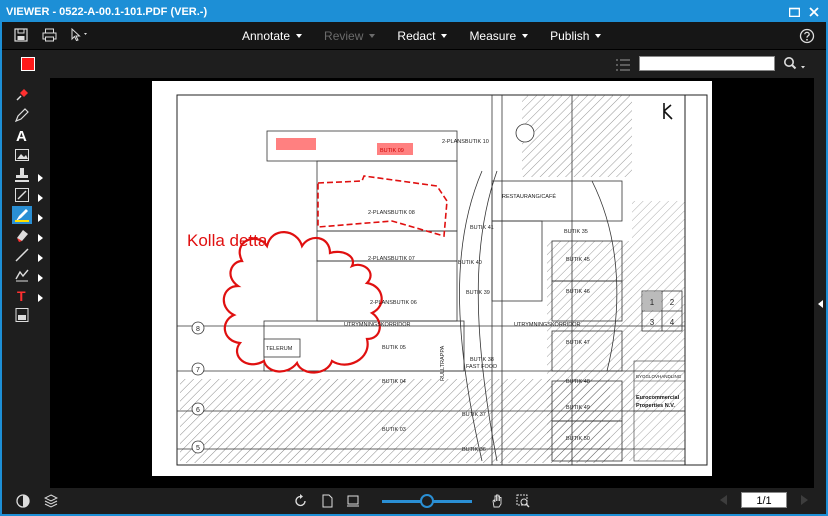 The width and height of the screenshot is (828, 516). I want to click on zoom-slider, so click(427, 501).